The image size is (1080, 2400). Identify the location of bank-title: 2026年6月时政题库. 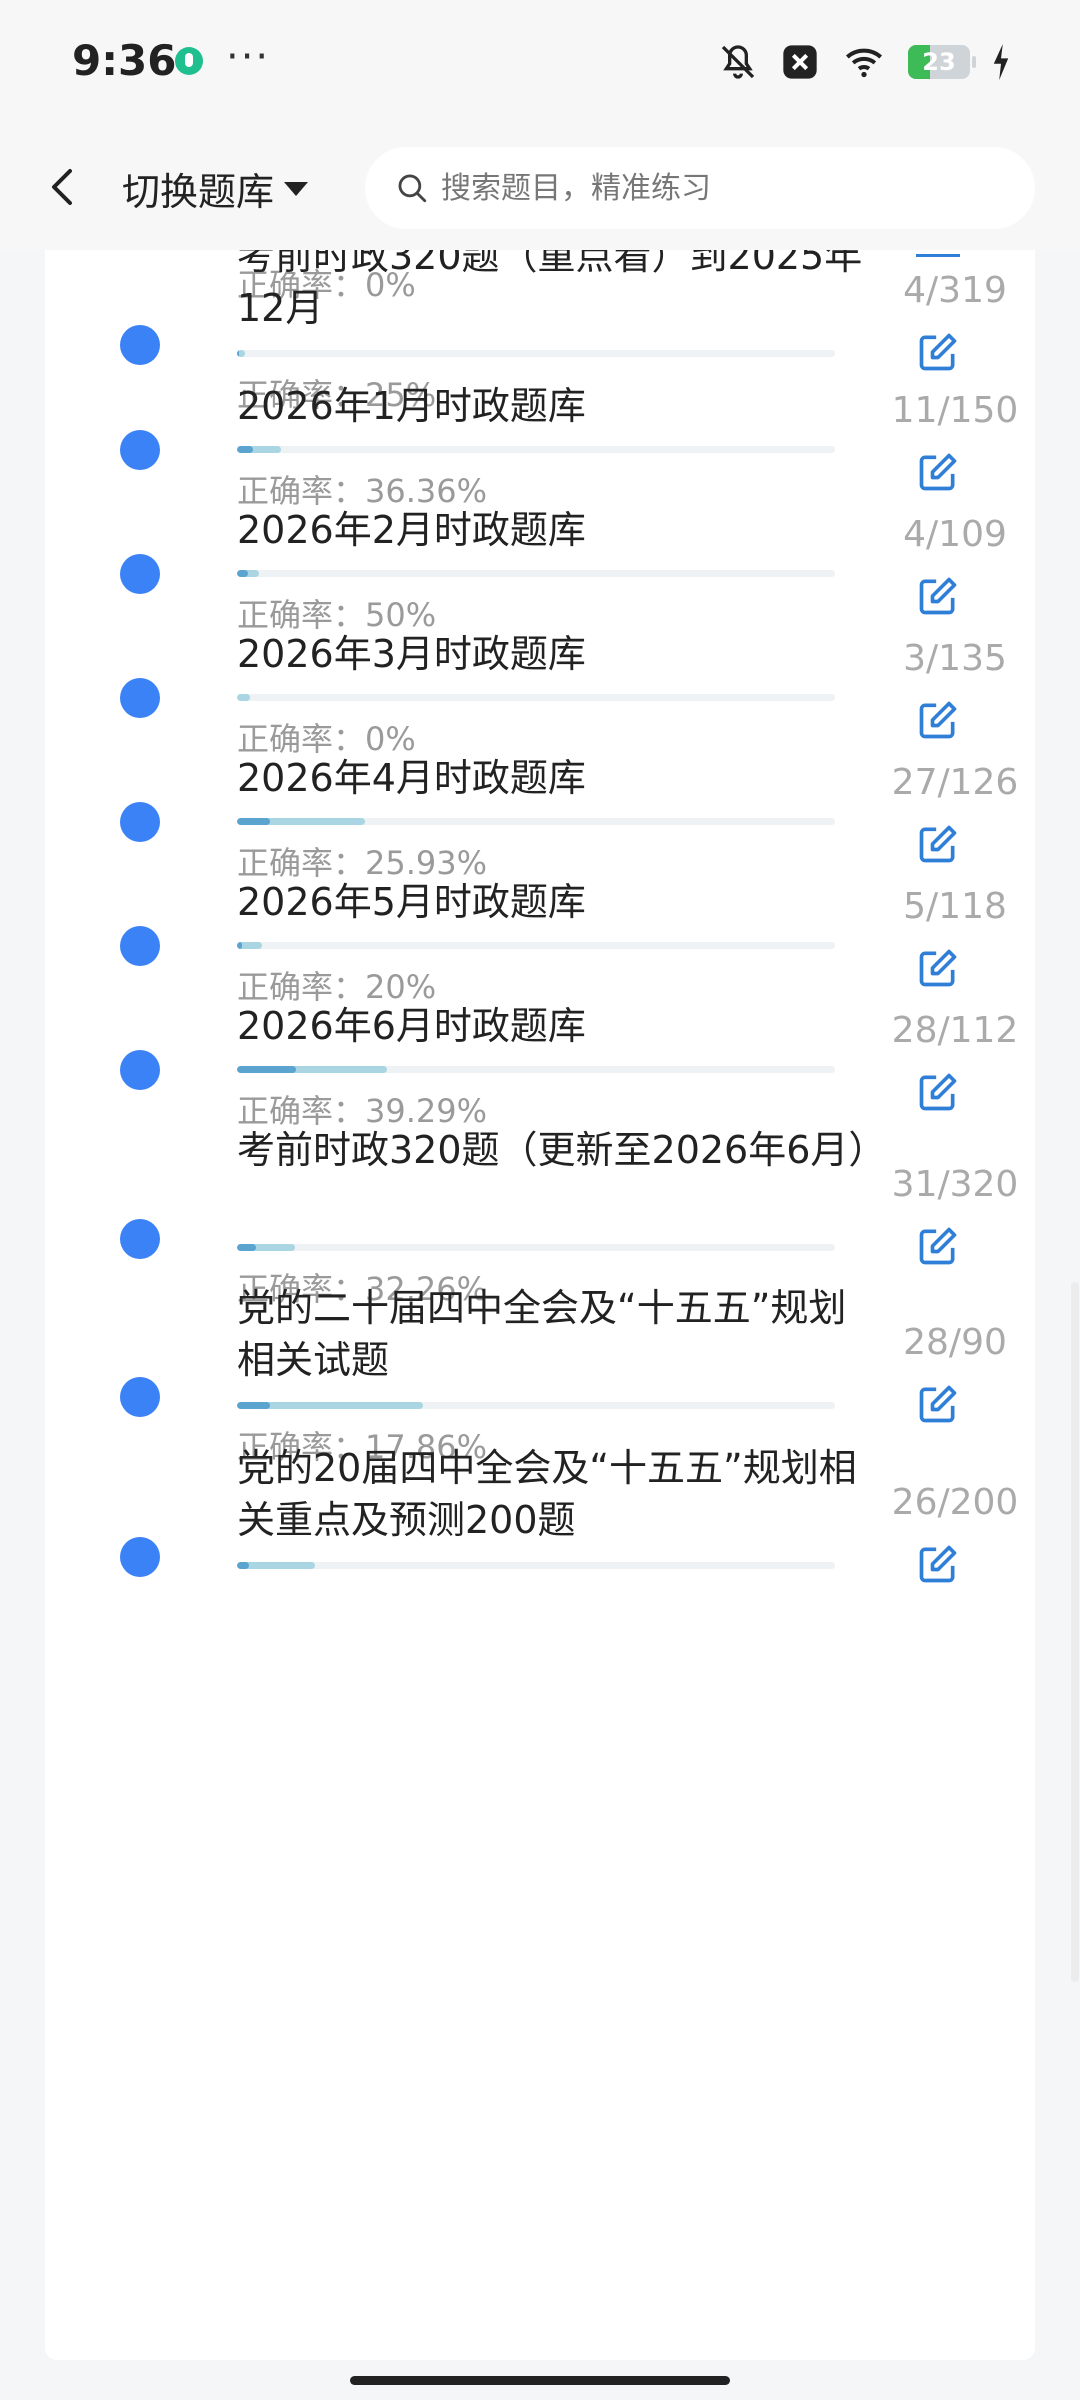
(411, 1026).